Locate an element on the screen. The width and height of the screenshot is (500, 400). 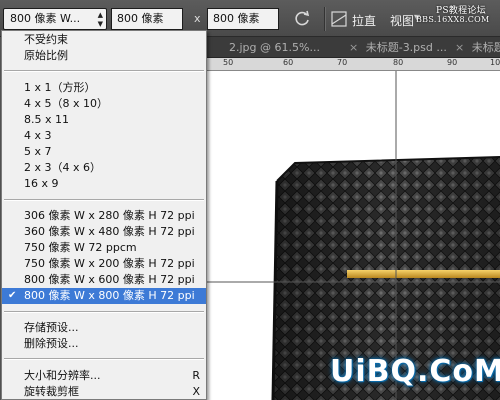
menu-item-original-ratio: 原始比例 is located at coordinates (104, 56).